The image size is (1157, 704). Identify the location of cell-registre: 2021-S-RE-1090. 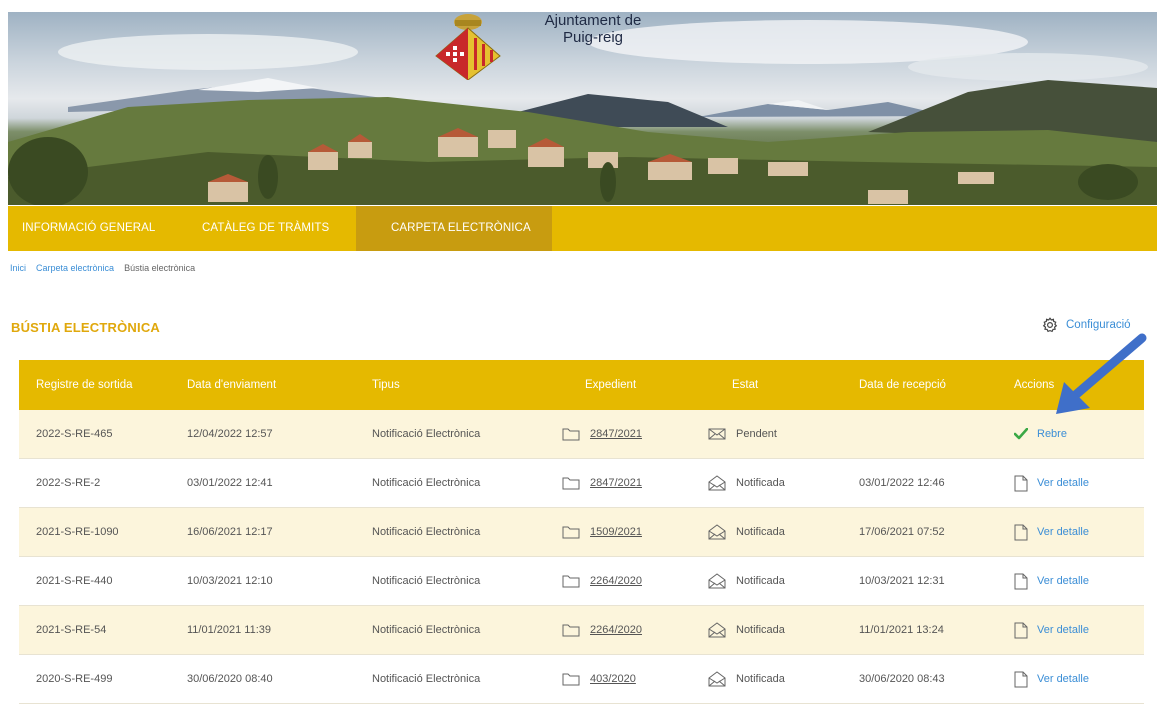
(77, 532).